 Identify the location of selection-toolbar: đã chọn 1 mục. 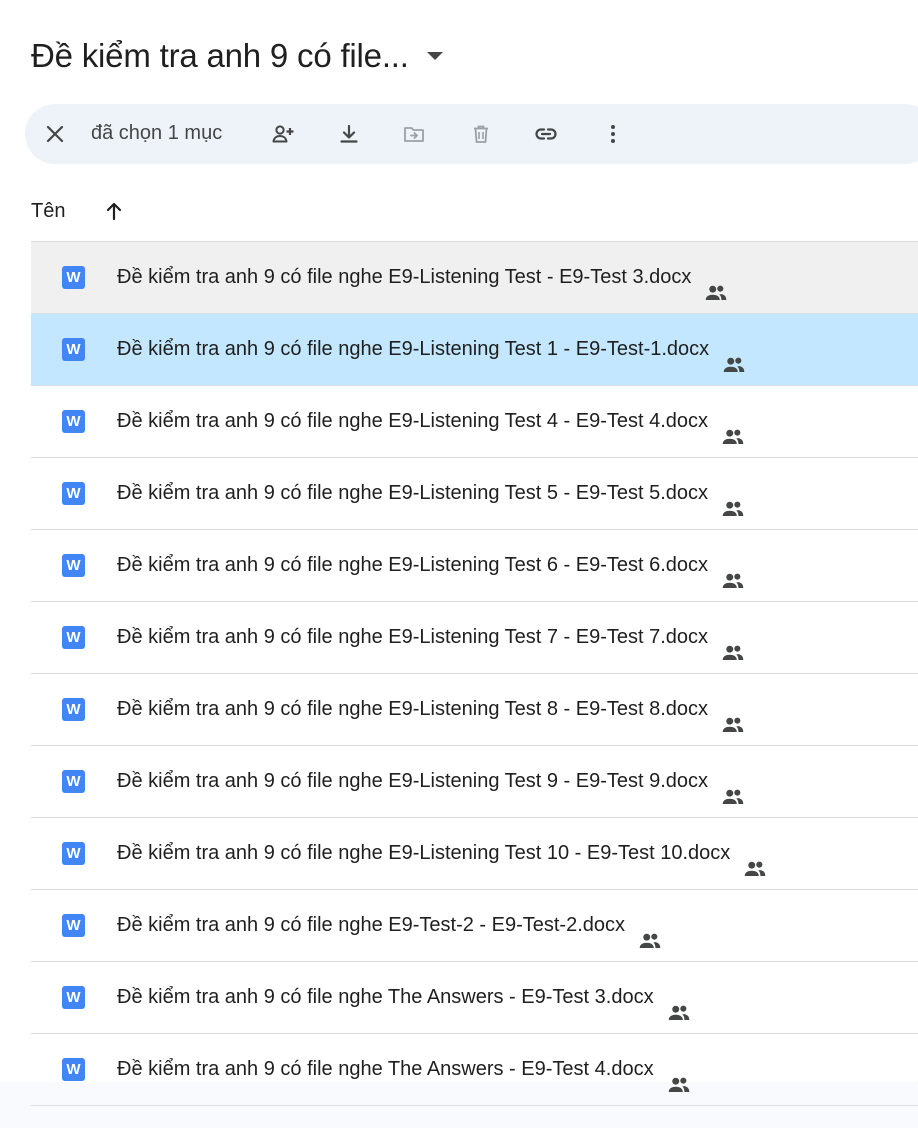
(471, 134).